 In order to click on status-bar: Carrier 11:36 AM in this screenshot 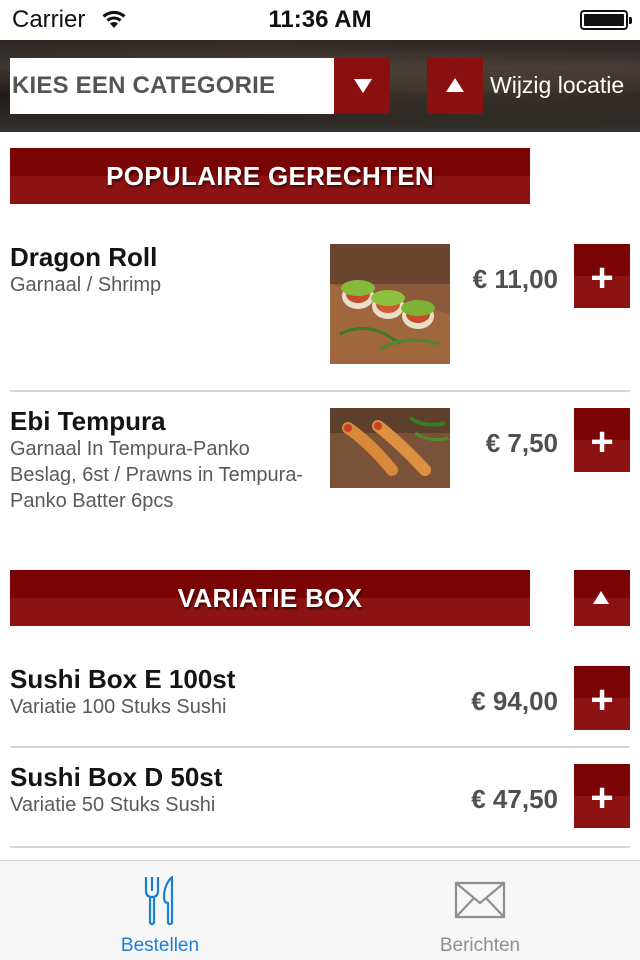, I will do `click(320, 20)`.